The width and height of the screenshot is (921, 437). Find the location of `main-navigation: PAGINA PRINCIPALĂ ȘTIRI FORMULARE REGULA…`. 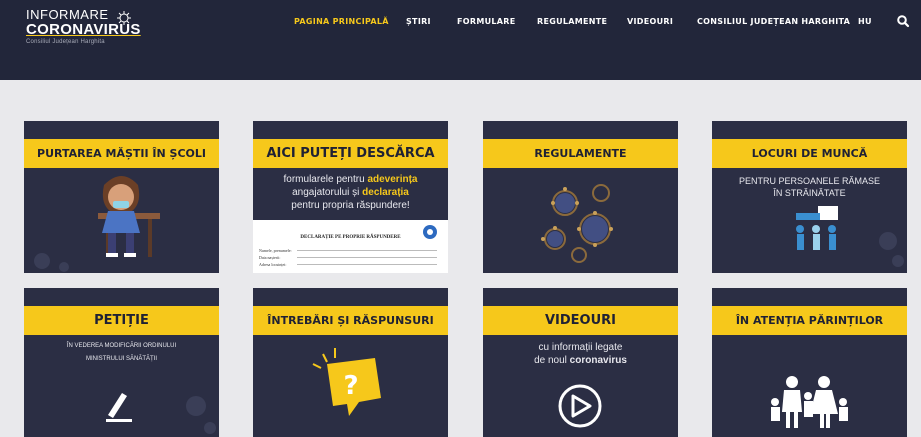

main-navigation: PAGINA PRINCIPALĂ ȘTIRI FORMULARE REGULA… is located at coordinates (460, 27).